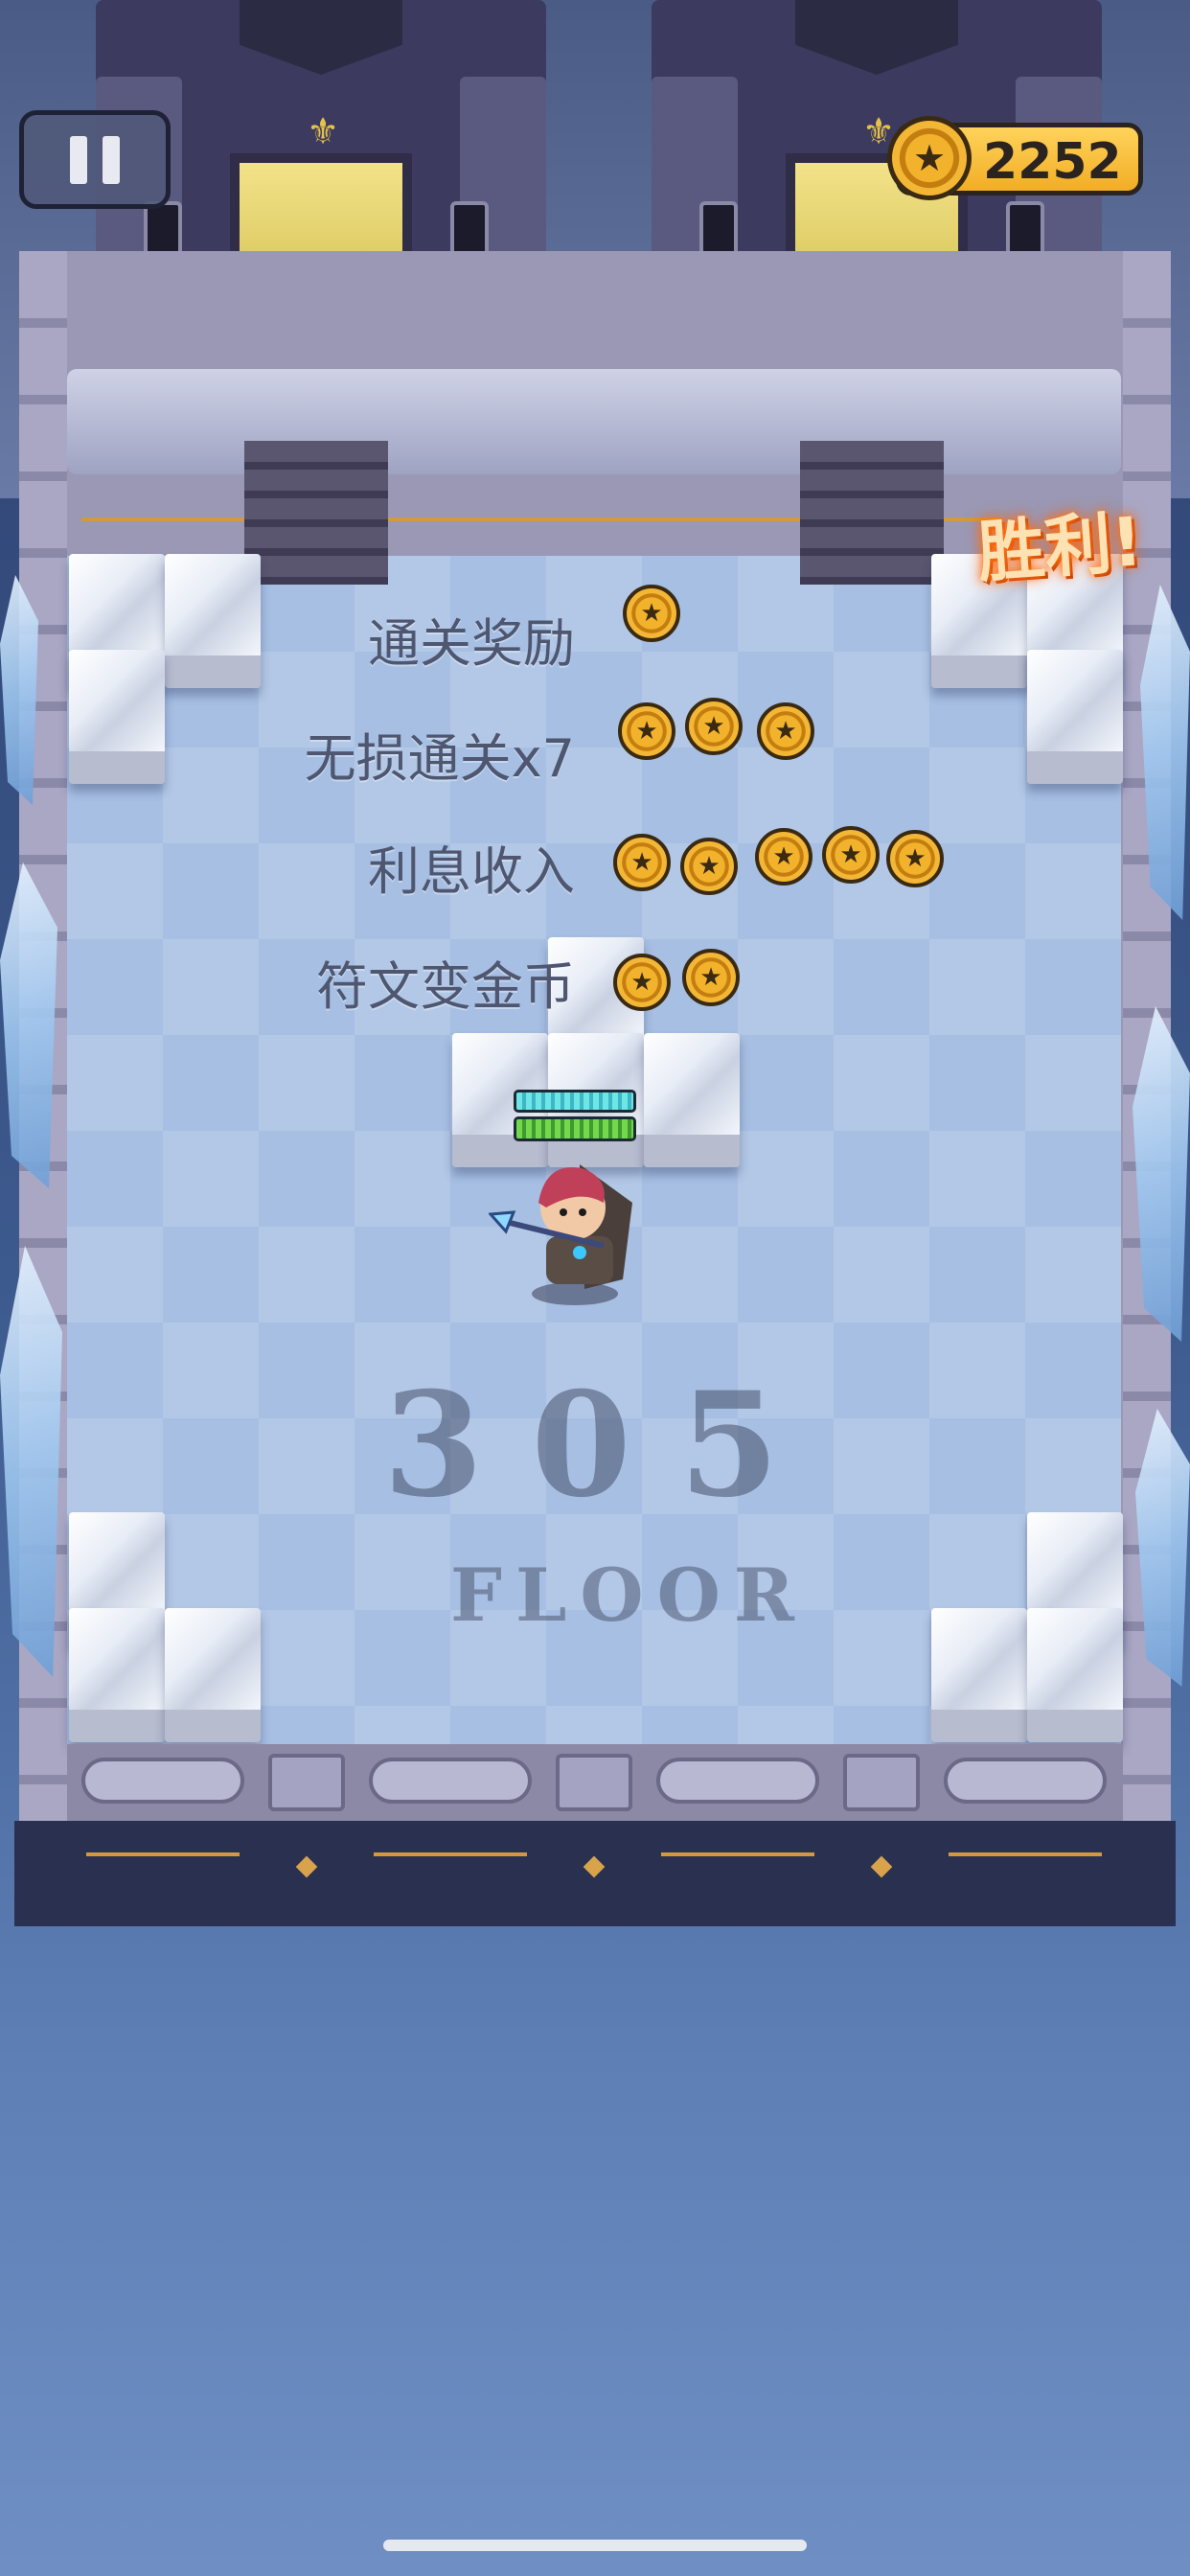 The width and height of the screenshot is (1190, 2576). I want to click on health-bar, so click(575, 1128).